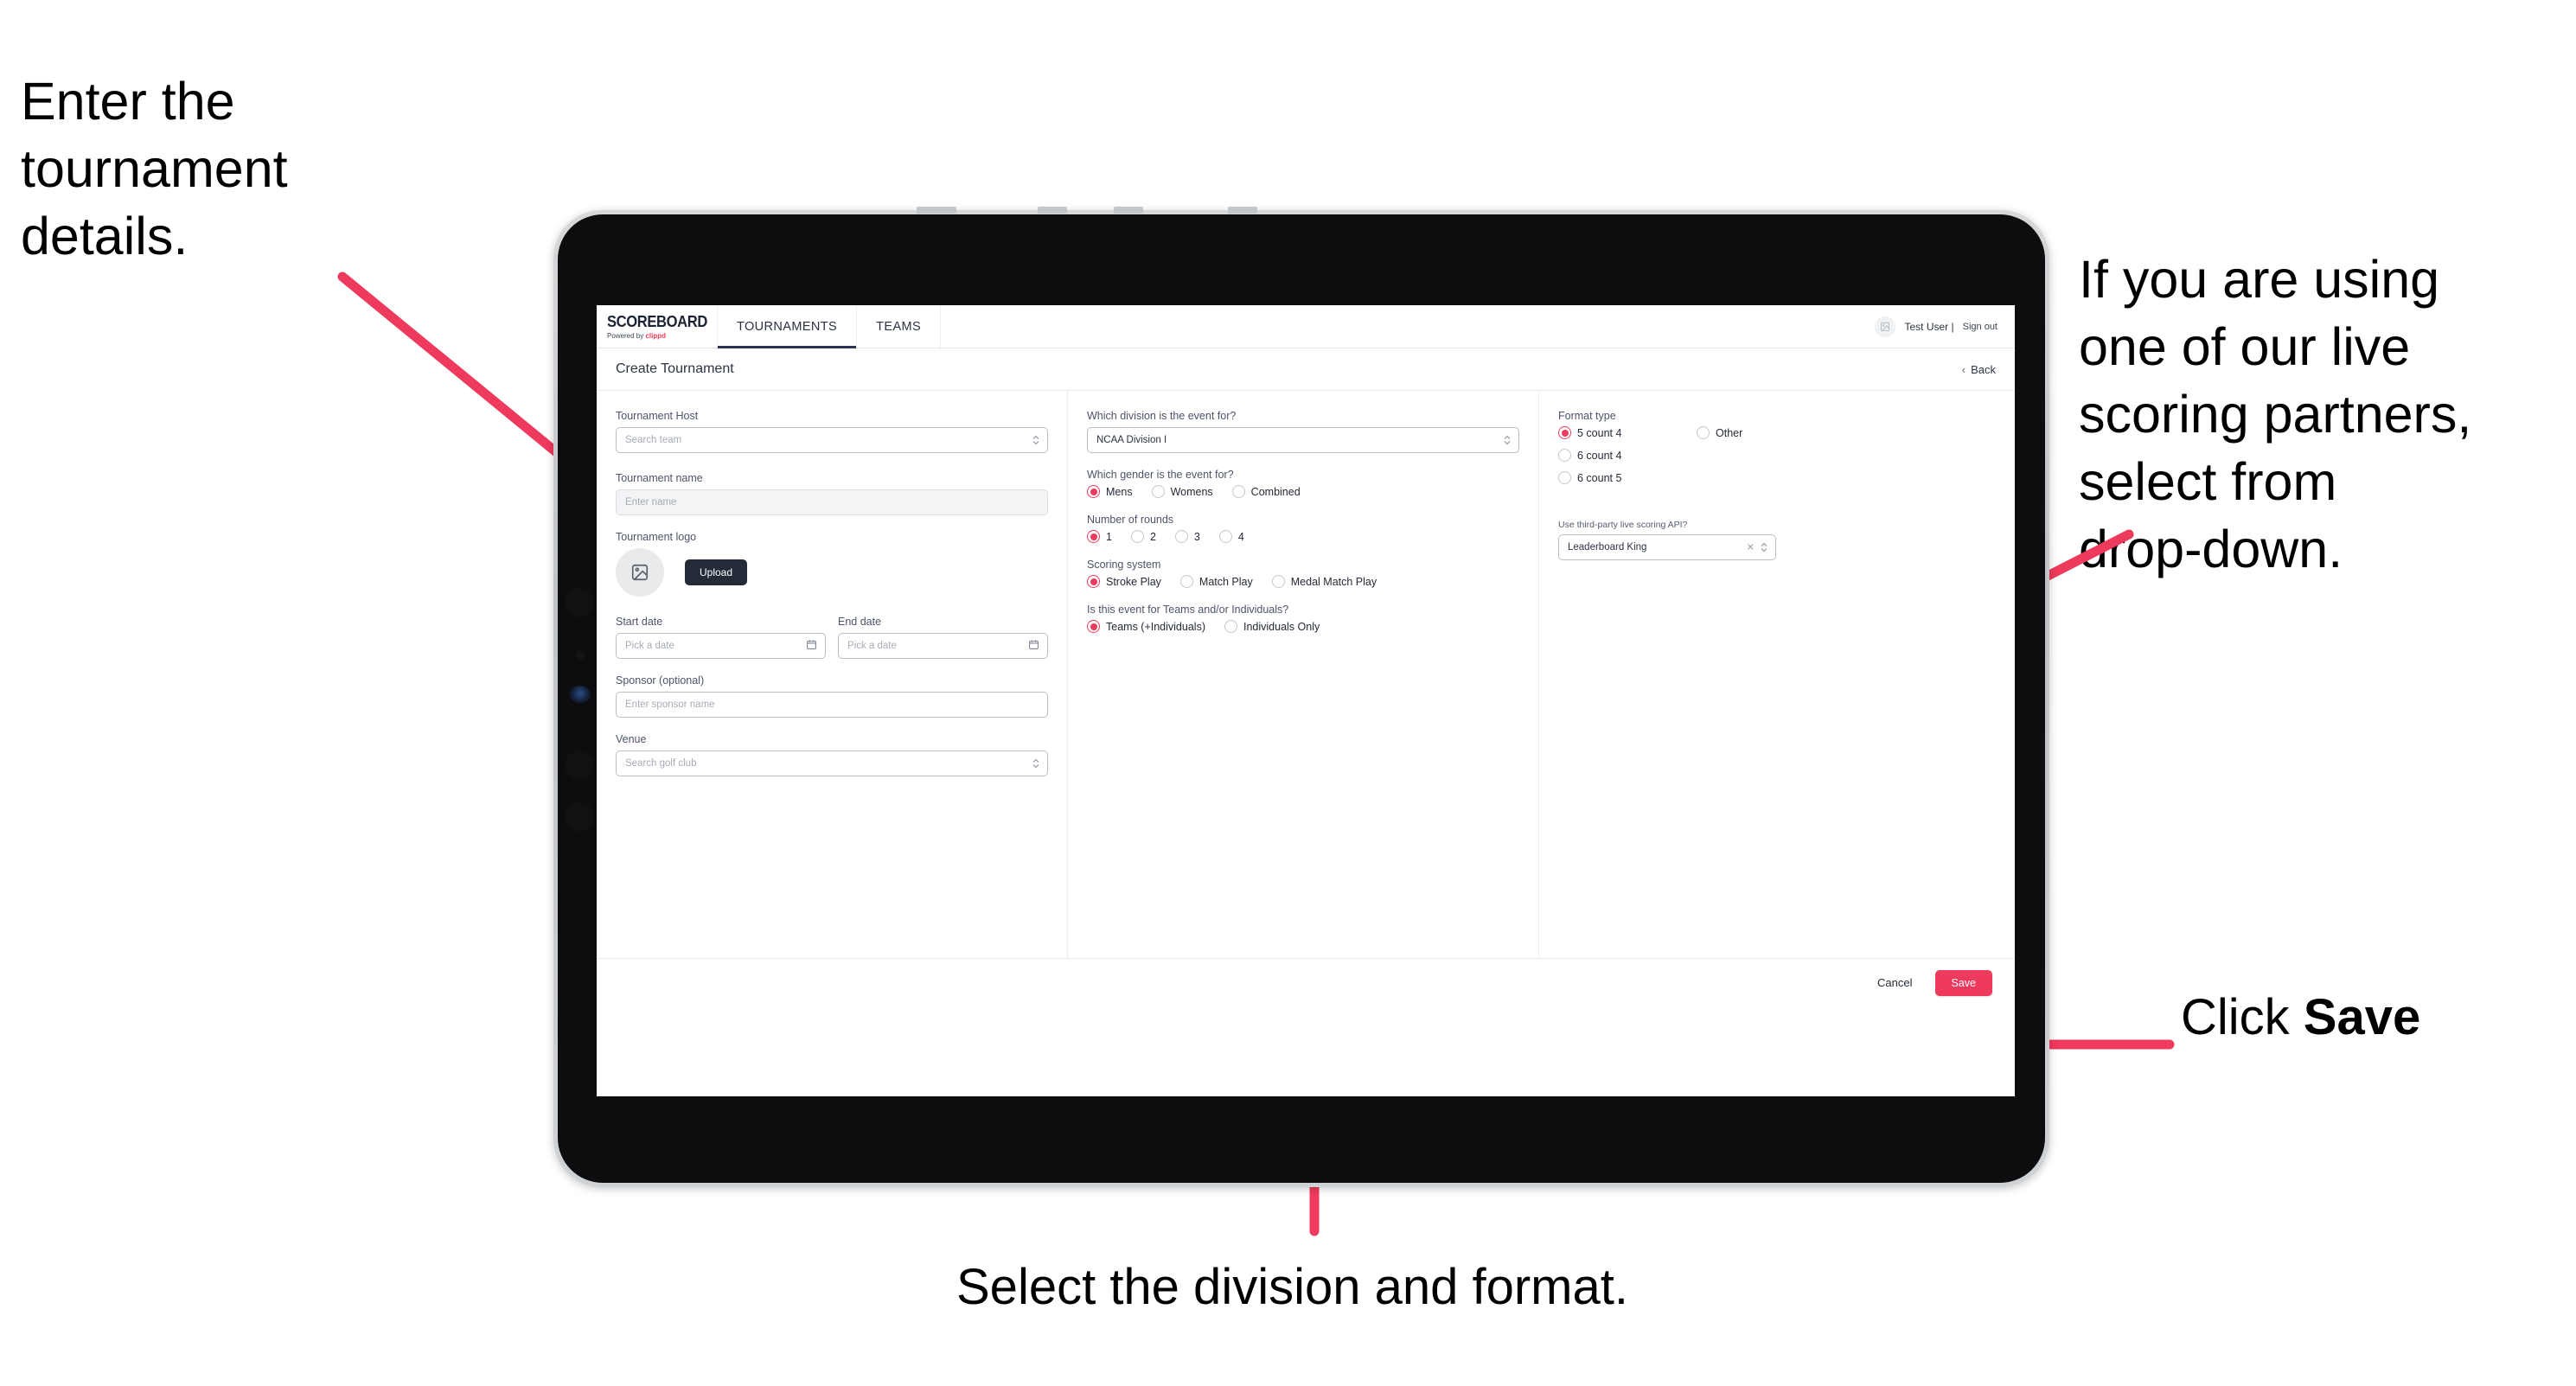 The height and width of the screenshot is (1386, 2576). I want to click on format-option-6-count-5-label: 6 count 5, so click(1599, 478).